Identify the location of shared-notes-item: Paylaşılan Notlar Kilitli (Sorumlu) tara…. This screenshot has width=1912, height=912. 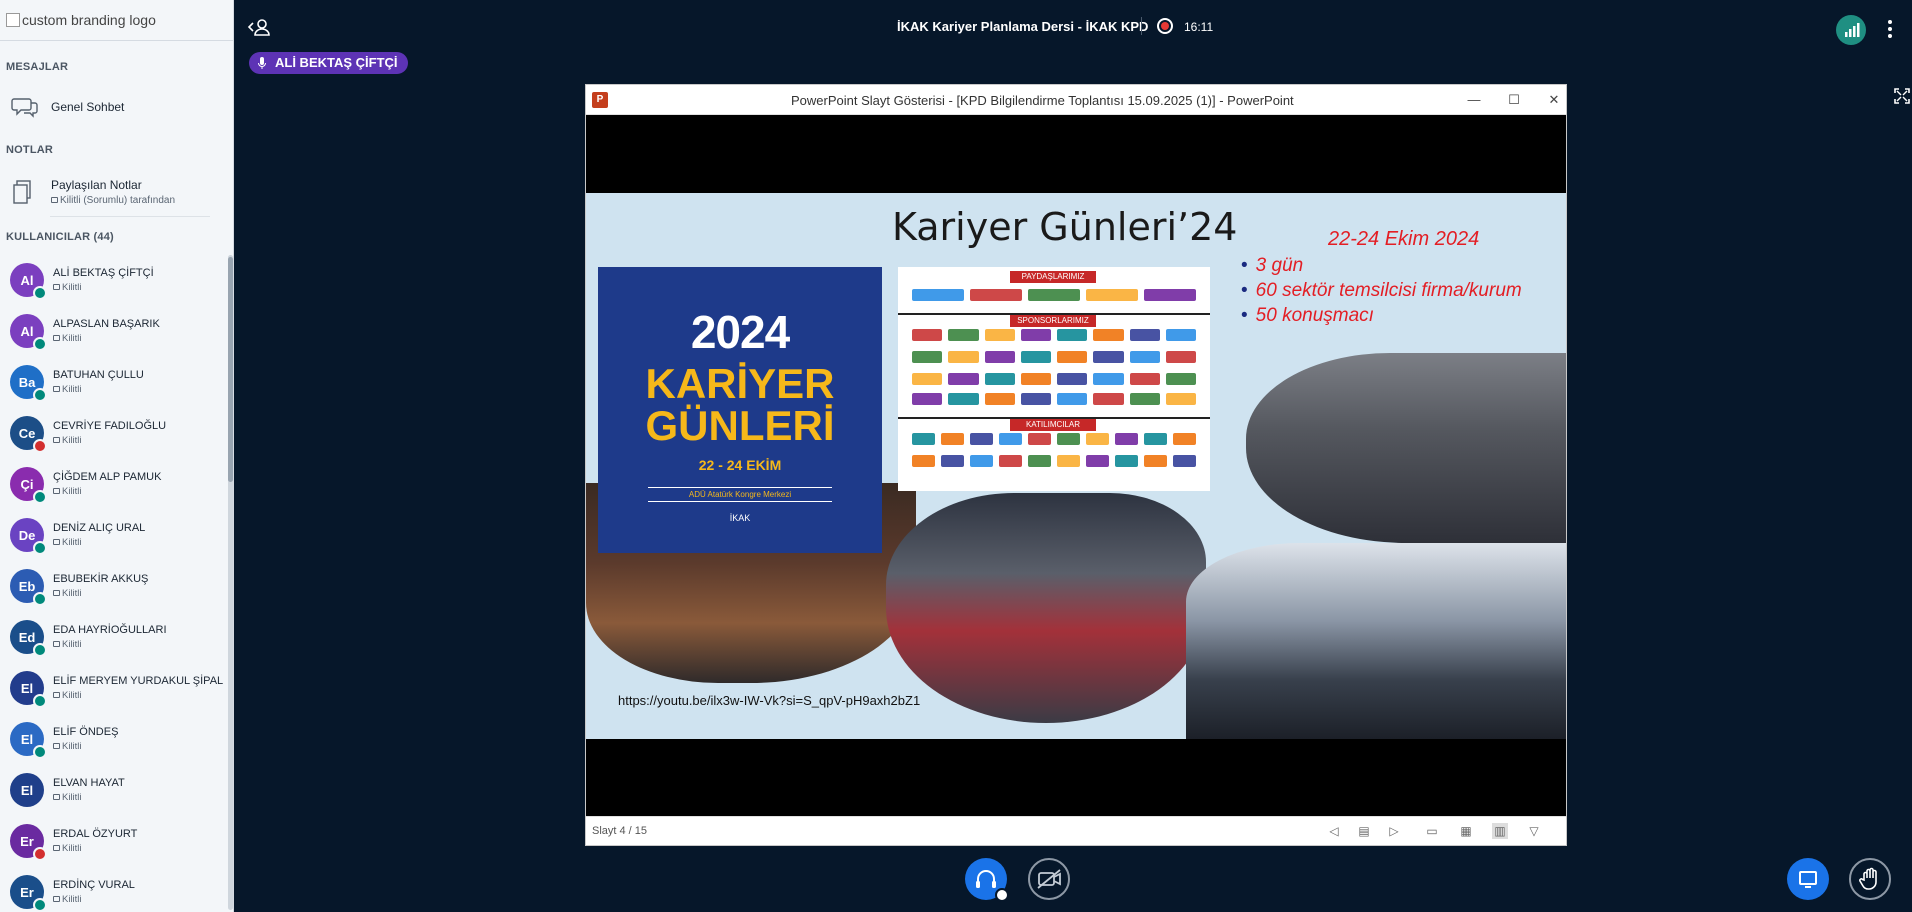
(109, 194).